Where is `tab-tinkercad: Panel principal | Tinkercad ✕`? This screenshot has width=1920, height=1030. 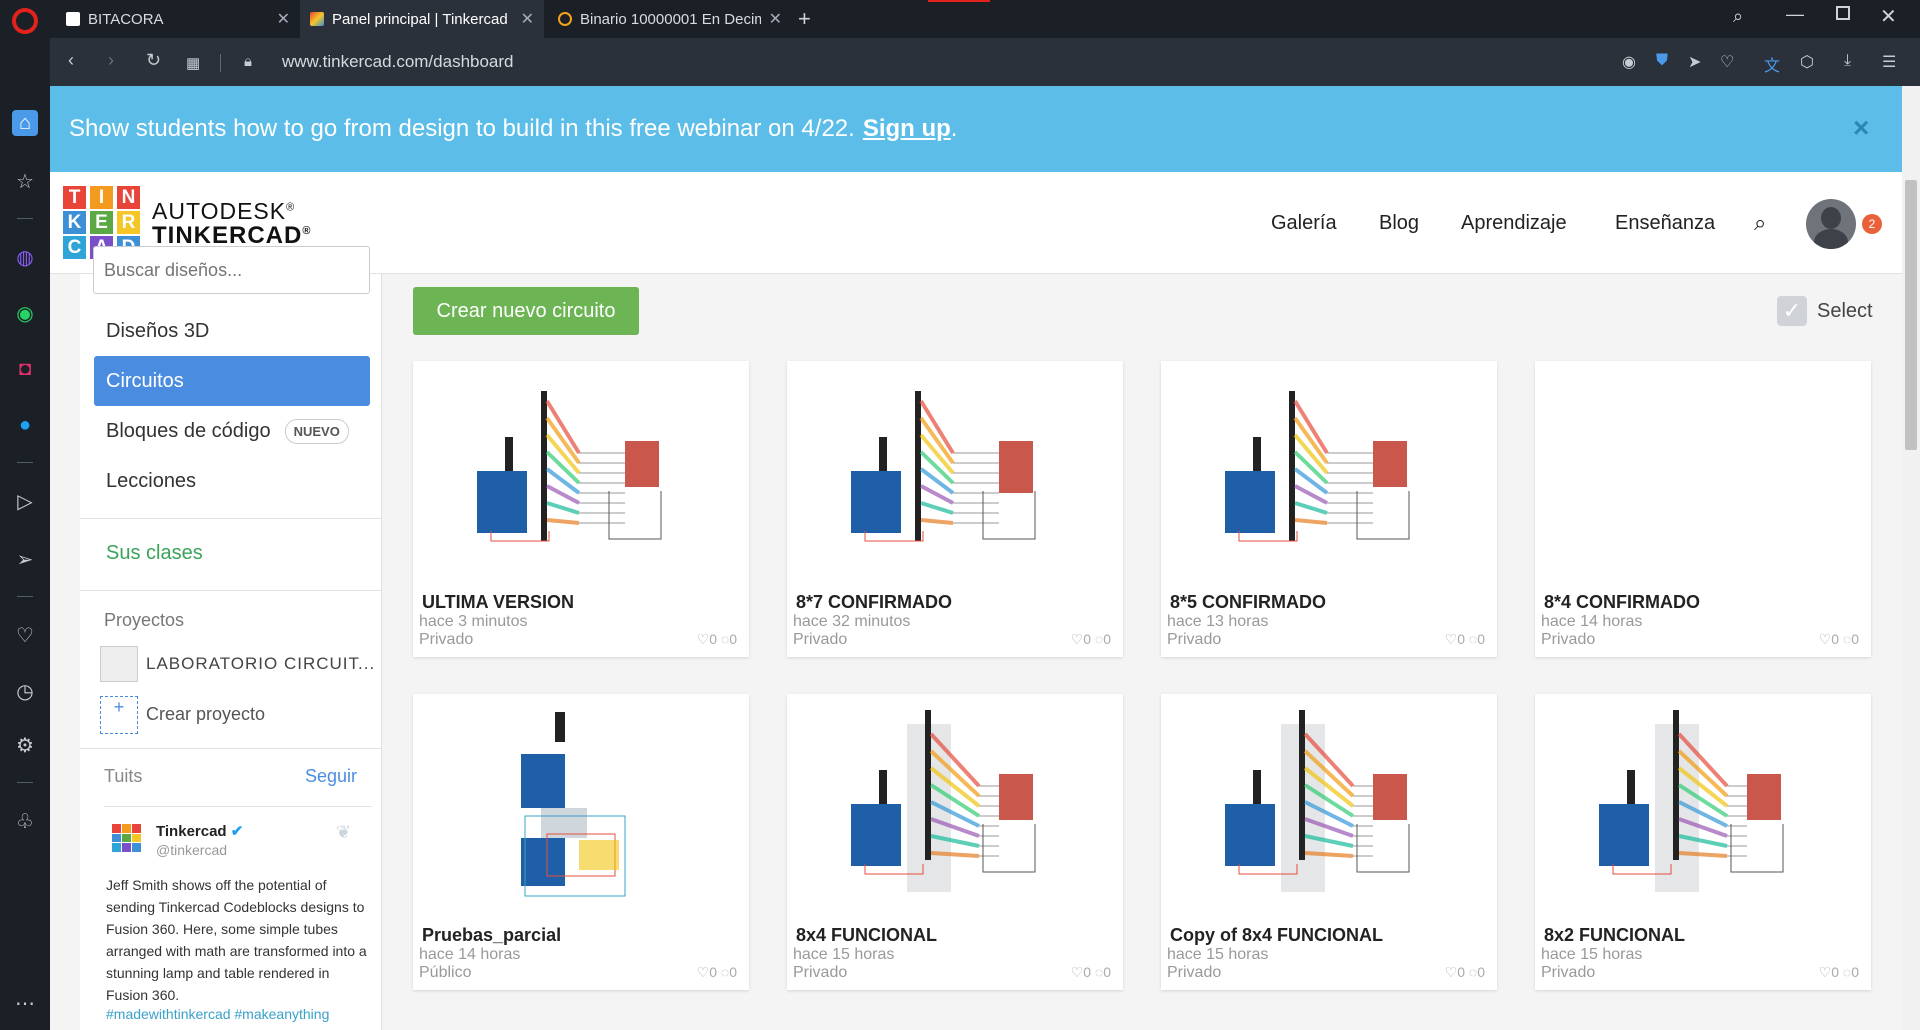 tab-tinkercad: Panel principal | Tinkercad ✕ is located at coordinates (422, 19).